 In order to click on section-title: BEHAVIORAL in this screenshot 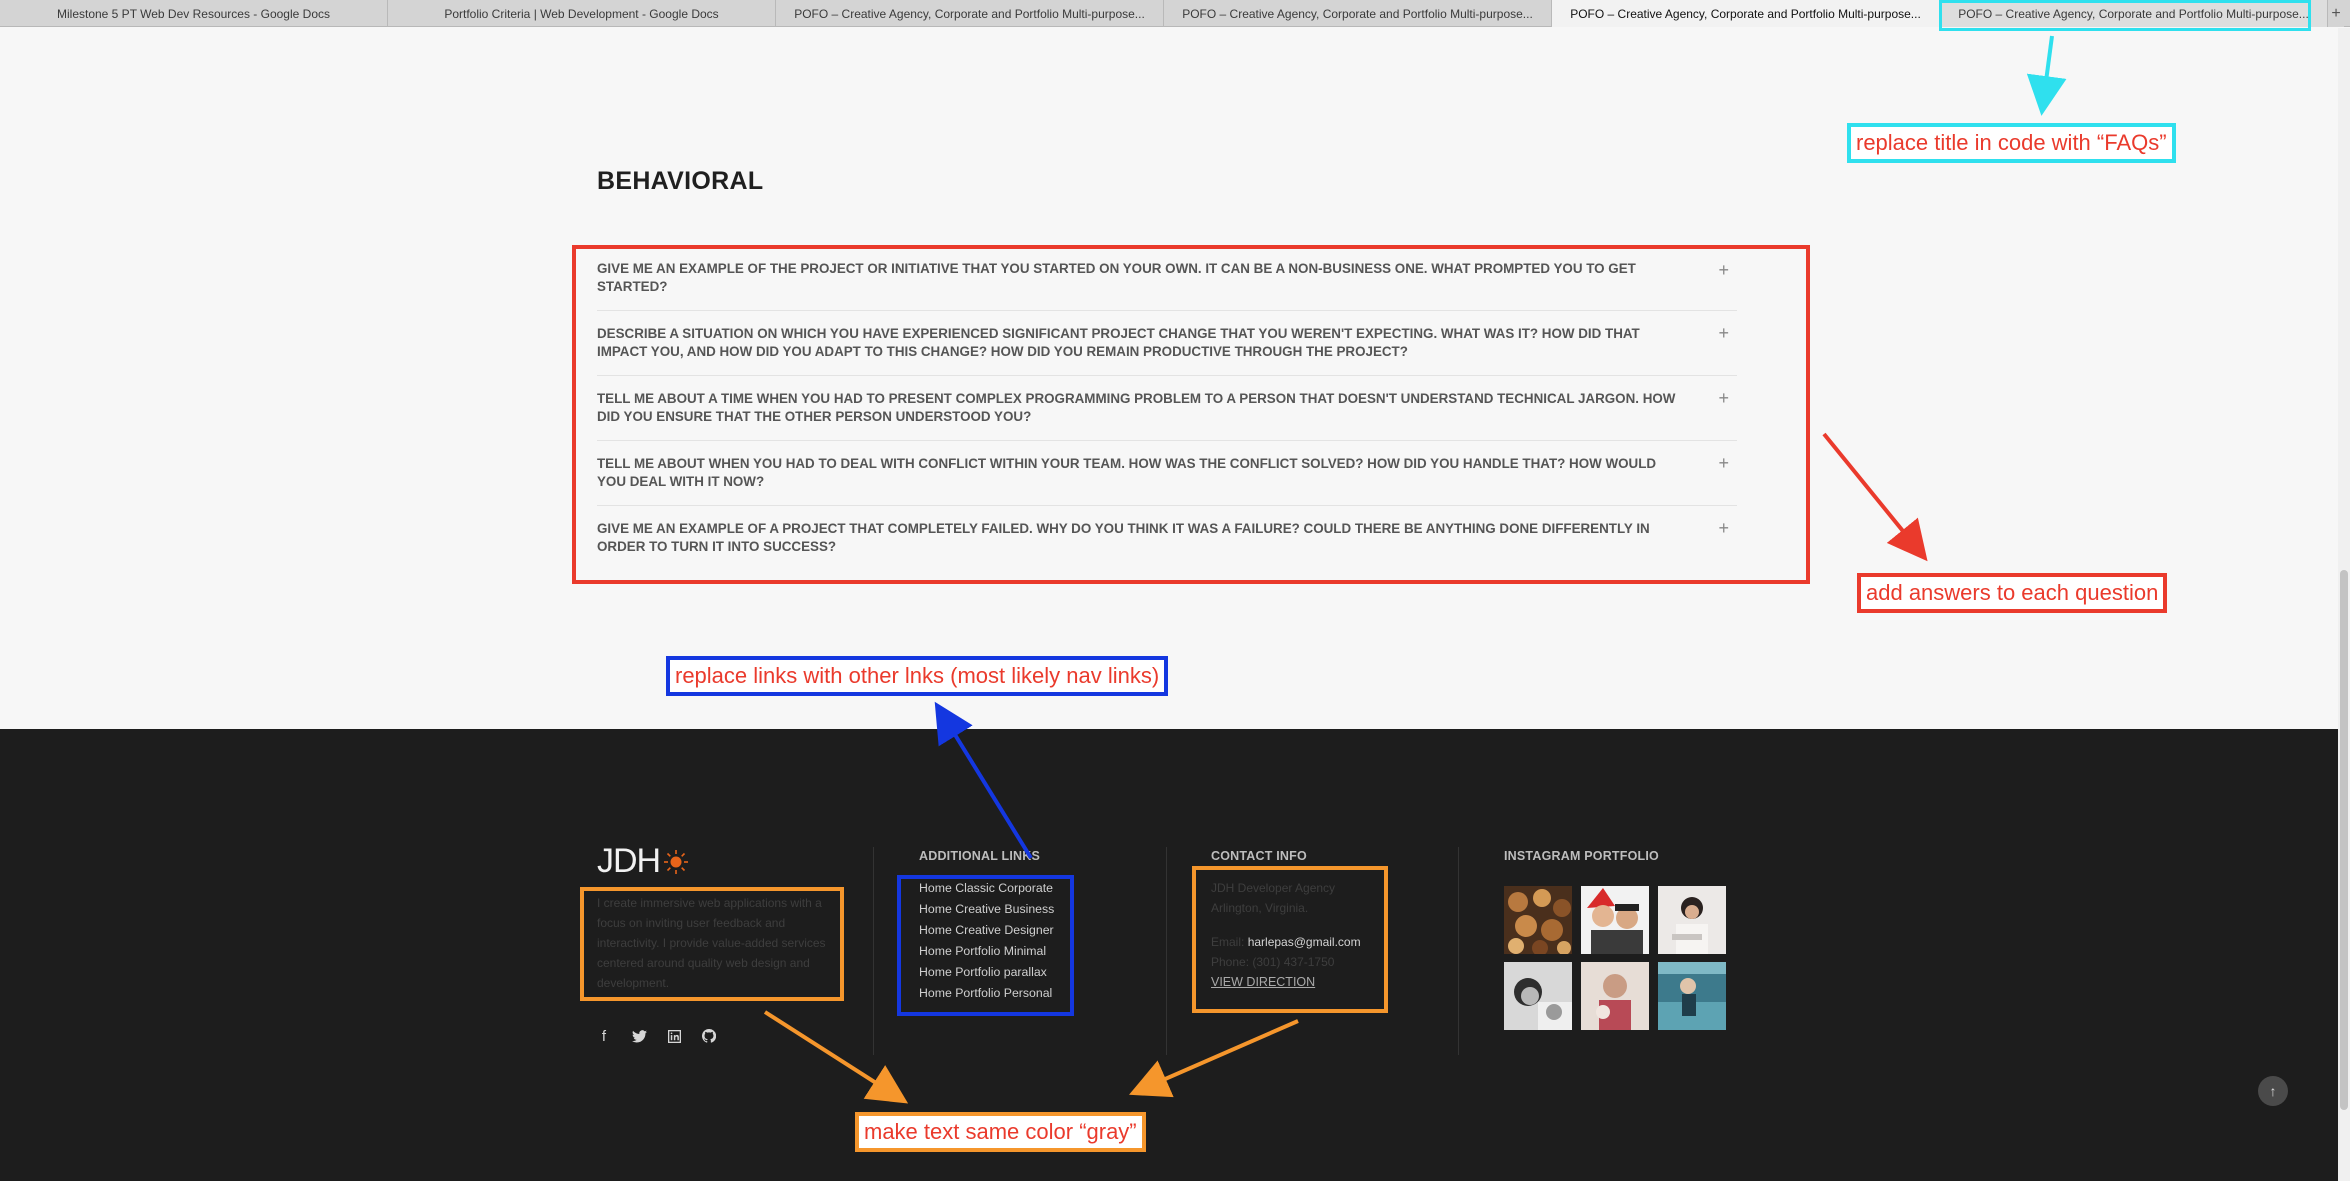, I will do `click(680, 181)`.